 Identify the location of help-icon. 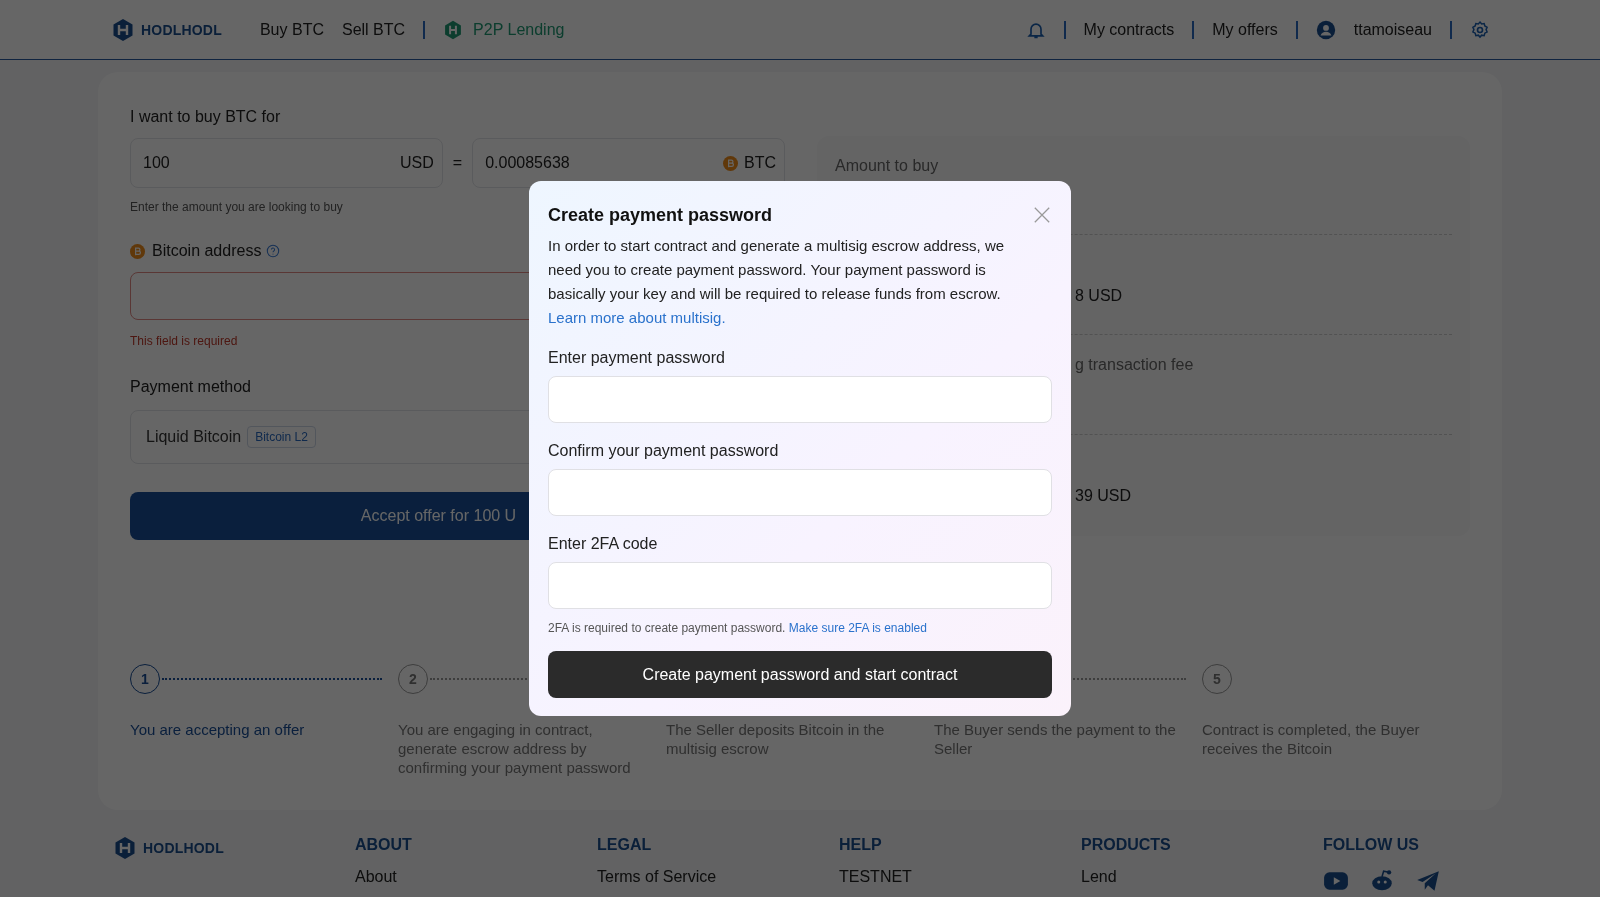
(273, 251).